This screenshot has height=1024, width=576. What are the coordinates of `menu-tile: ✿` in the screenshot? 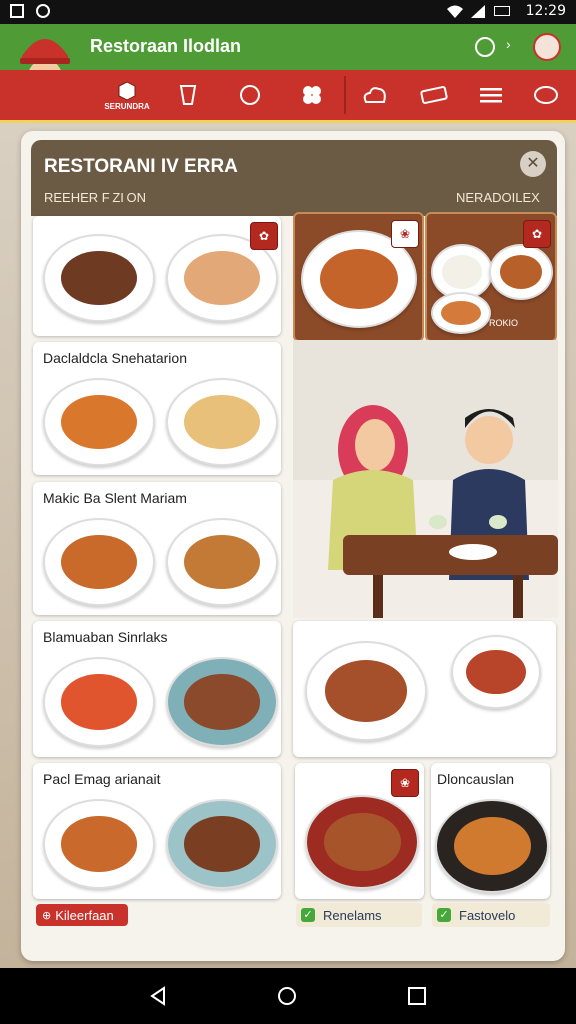 It's located at (157, 276).